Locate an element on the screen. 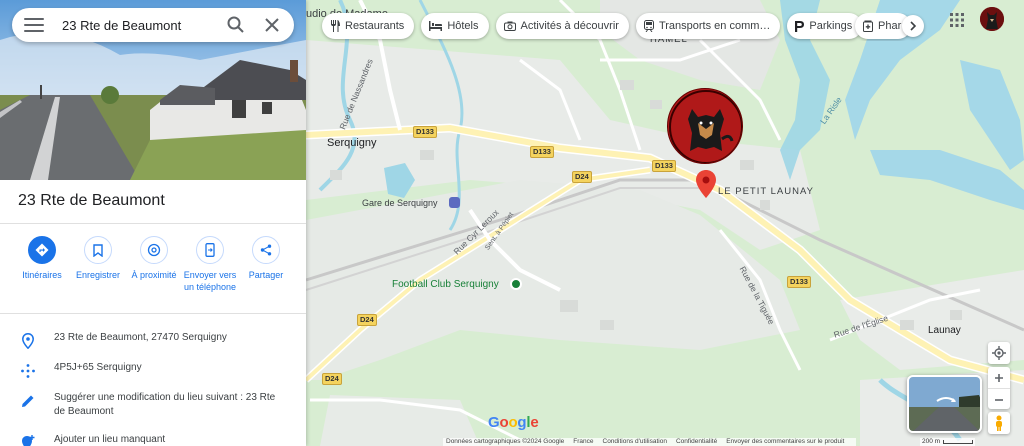 Image resolution: width=1024 pixels, height=446 pixels. train-station-icon is located at coordinates (454, 202).